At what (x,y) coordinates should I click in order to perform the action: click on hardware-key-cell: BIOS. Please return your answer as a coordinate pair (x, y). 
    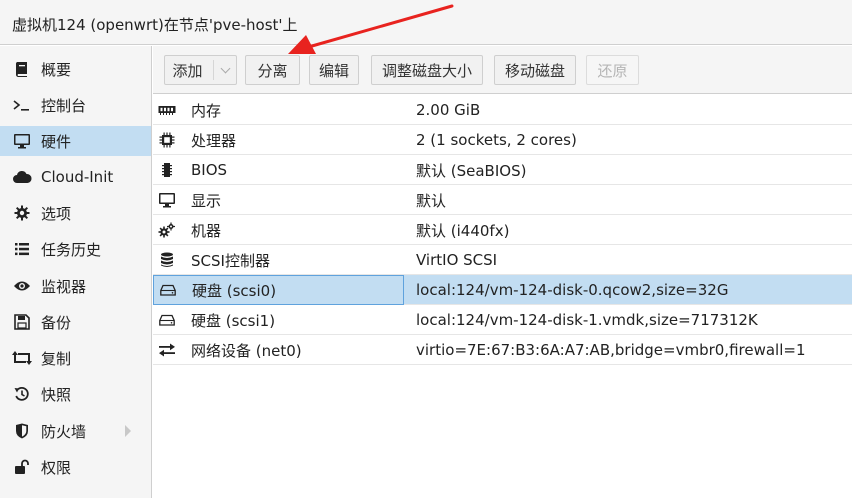
    Looking at the image, I should click on (278, 170).